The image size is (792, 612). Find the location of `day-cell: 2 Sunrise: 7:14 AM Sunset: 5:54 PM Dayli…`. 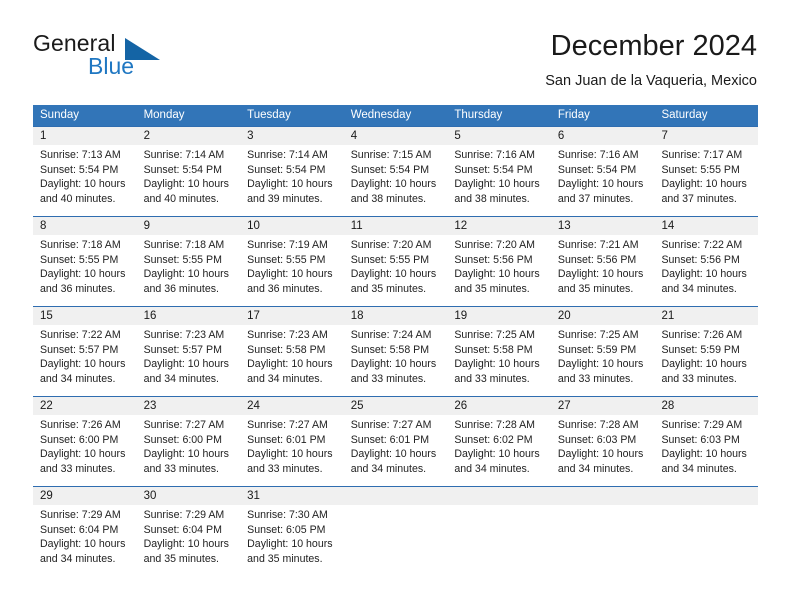

day-cell: 2 Sunrise: 7:14 AM Sunset: 5:54 PM Dayli… is located at coordinates (188, 171).